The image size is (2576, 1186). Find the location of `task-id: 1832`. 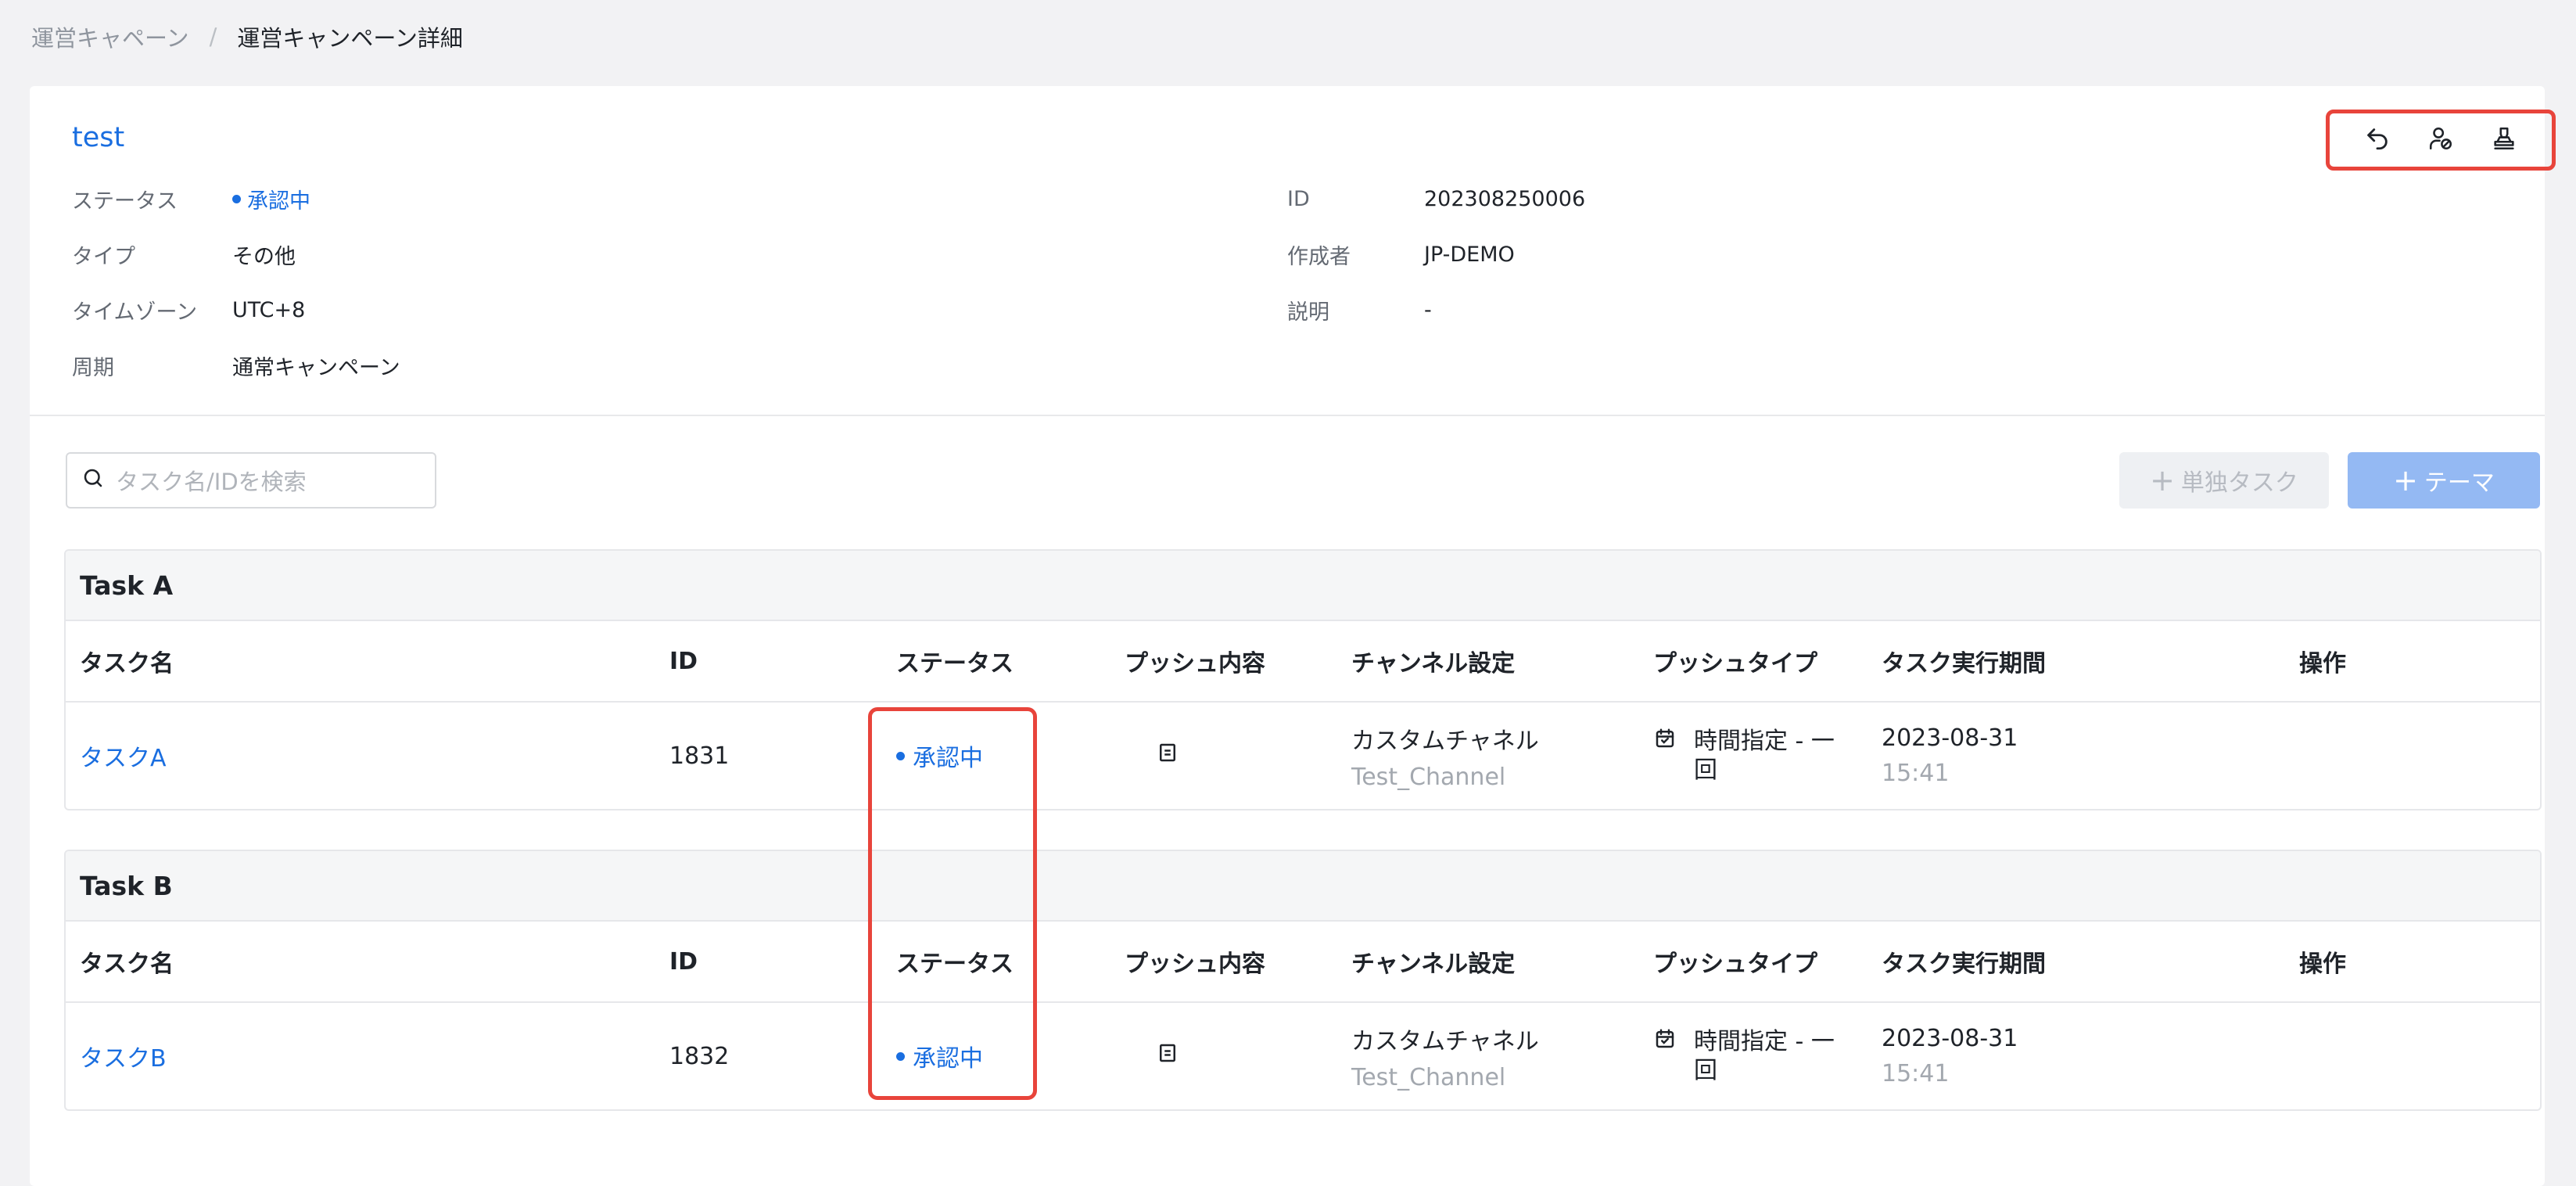

task-id: 1832 is located at coordinates (700, 1056).